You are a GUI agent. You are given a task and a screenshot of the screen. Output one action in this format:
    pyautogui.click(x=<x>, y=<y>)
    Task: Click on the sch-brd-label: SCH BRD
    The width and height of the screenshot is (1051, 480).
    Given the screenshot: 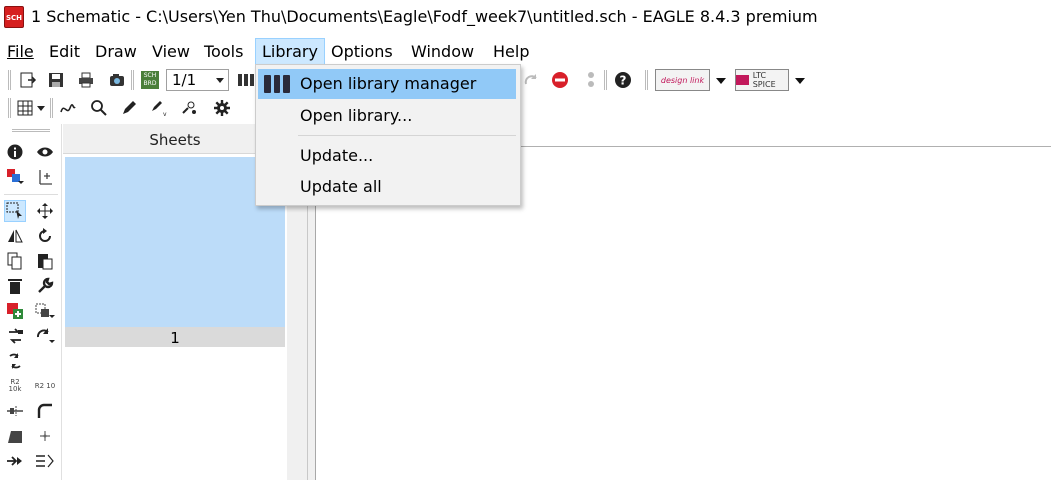 What is the action you would take?
    pyautogui.click(x=150, y=80)
    